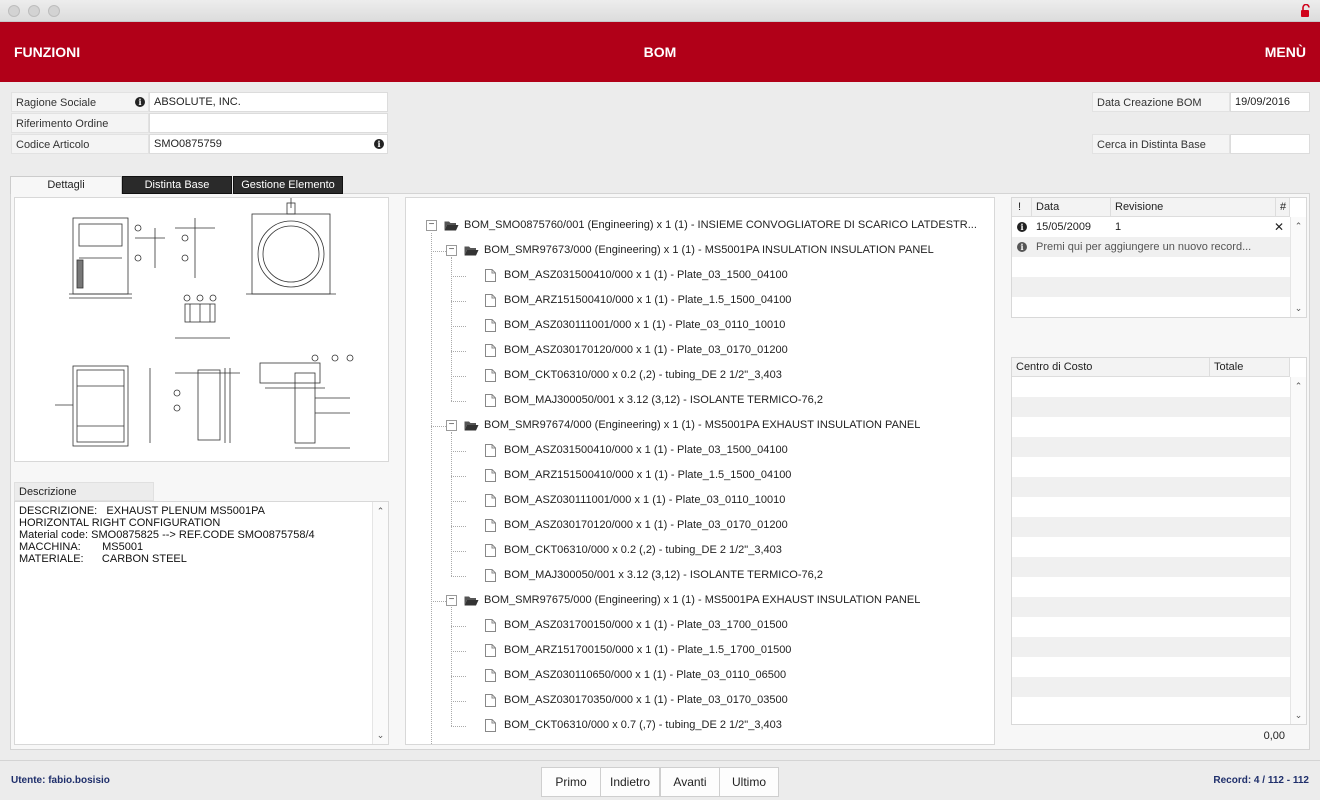  I want to click on record-counter: Record: 4 / 112 - 112, so click(1261, 780).